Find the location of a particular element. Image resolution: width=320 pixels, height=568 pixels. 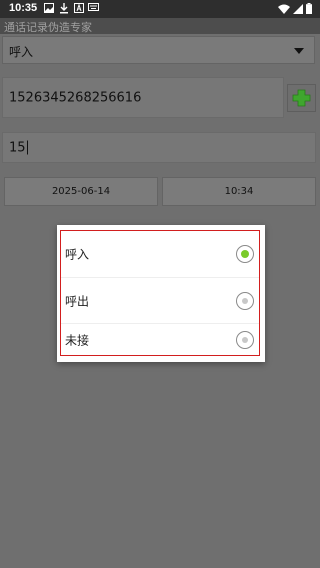

dropdown-arrow-icon is located at coordinates (299, 51).